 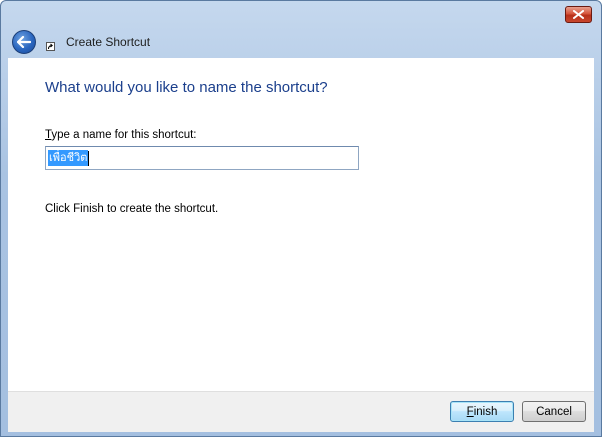 I want to click on back-arrow-icon, so click(x=24, y=42).